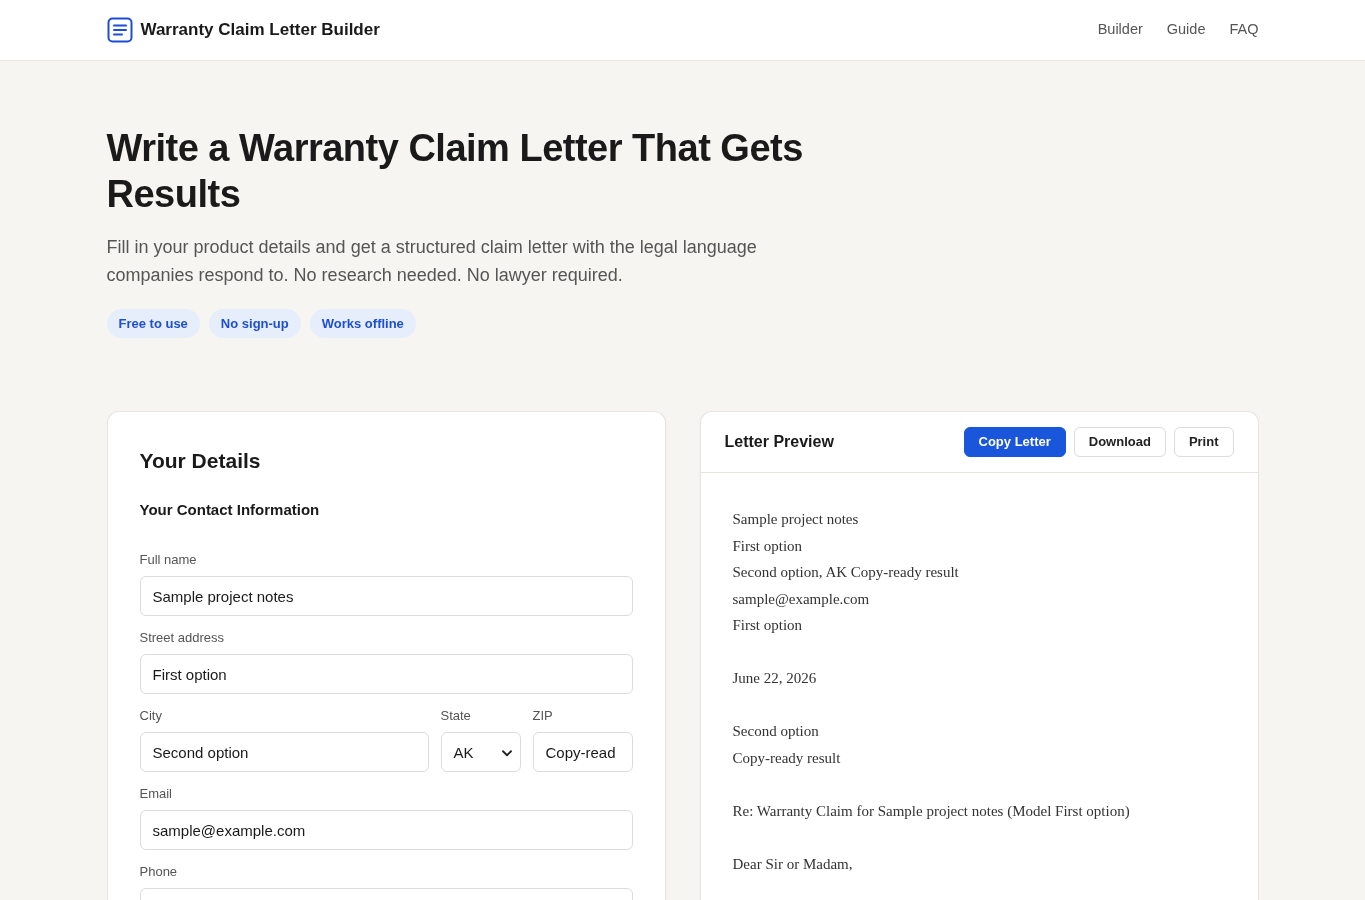  What do you see at coordinates (456, 716) in the screenshot?
I see `field-label: State` at bounding box center [456, 716].